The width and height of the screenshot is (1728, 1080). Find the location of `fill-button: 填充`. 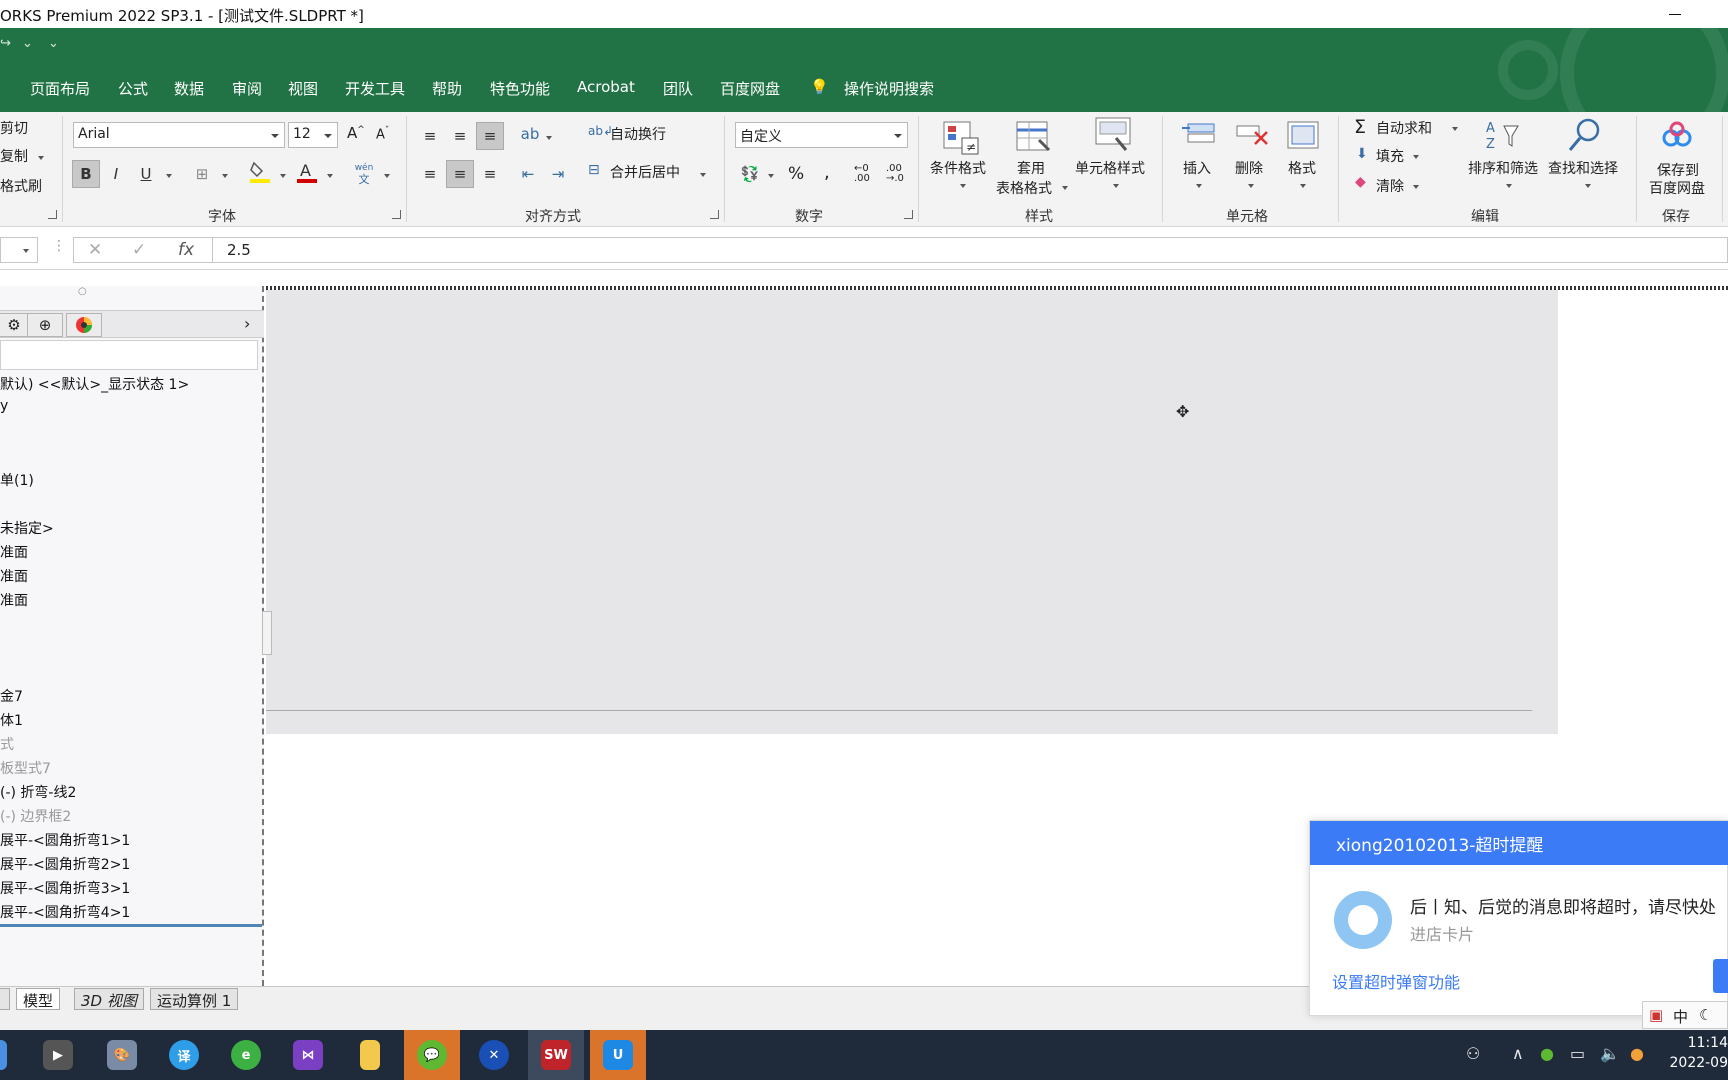

fill-button: 填充 is located at coordinates (1390, 156).